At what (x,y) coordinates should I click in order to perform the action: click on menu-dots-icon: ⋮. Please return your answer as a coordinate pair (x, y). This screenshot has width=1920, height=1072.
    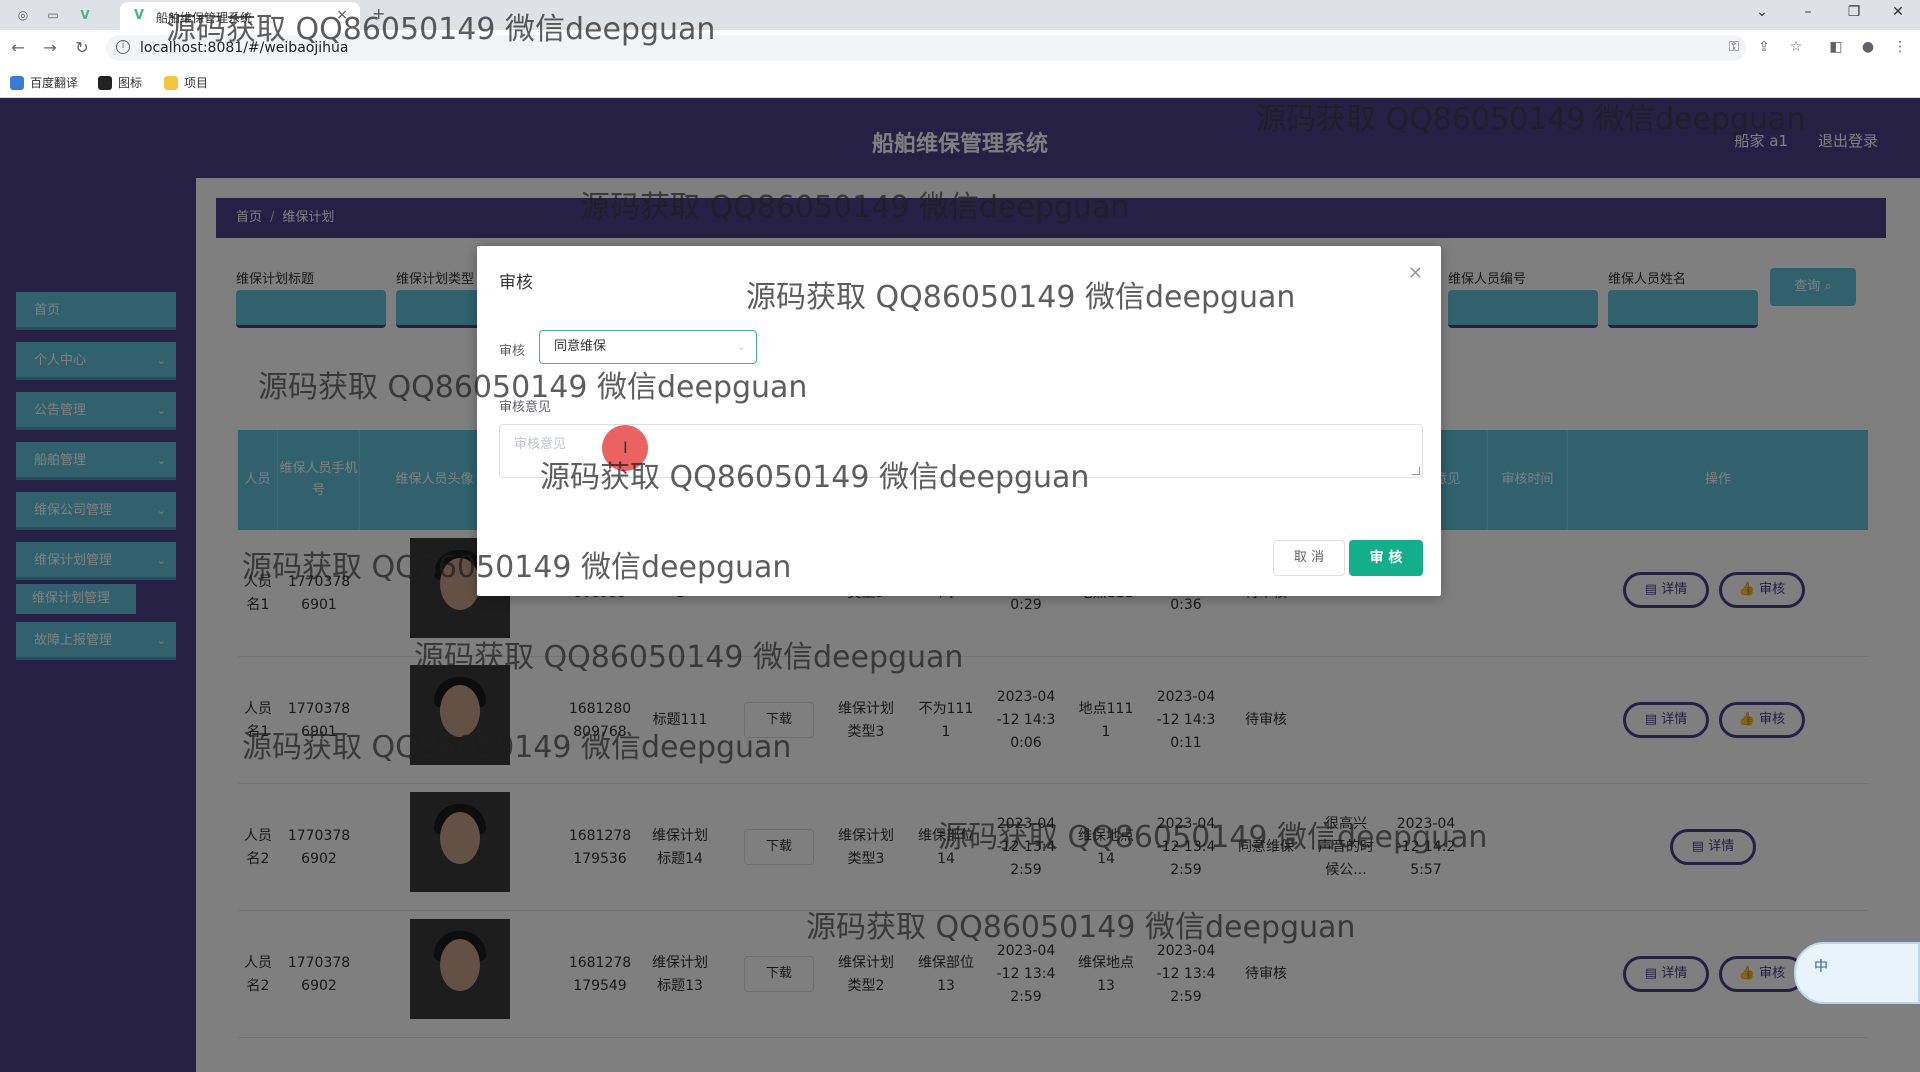
    Looking at the image, I should click on (1900, 47).